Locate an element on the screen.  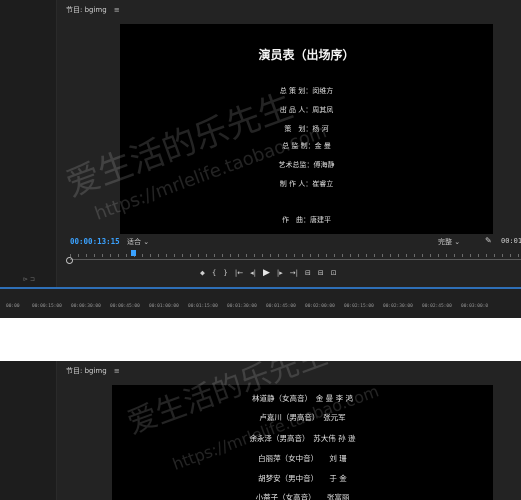
timeline-label: 00:02:45:00 is located at coordinates (437, 306).